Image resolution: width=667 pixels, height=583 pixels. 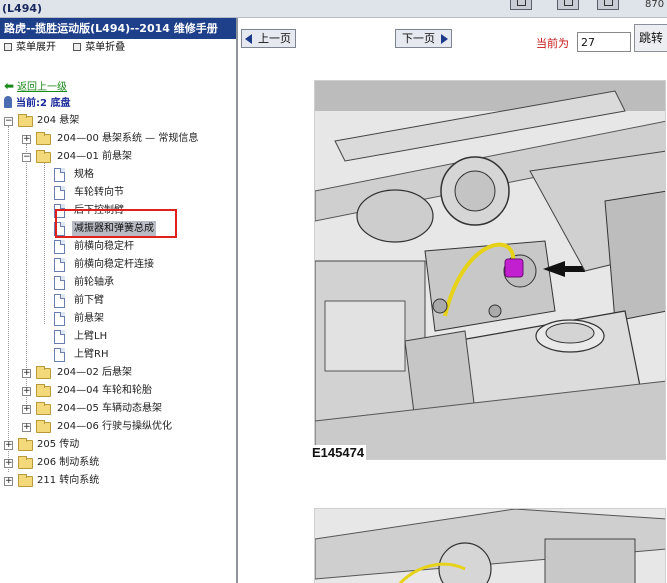 I want to click on tree-leaf: 上臂LH, so click(x=118, y=337).